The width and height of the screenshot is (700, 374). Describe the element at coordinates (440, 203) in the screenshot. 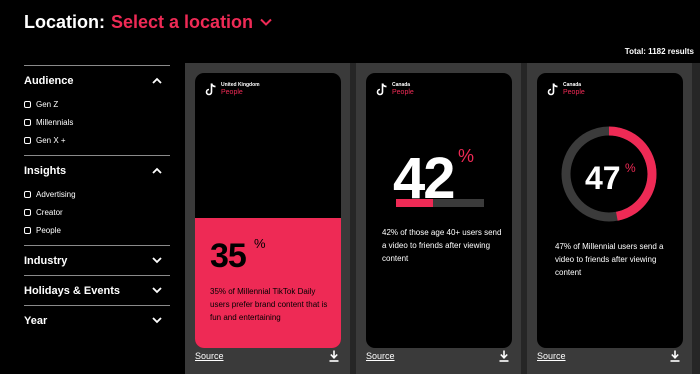

I see `stat-progress-bar` at that location.